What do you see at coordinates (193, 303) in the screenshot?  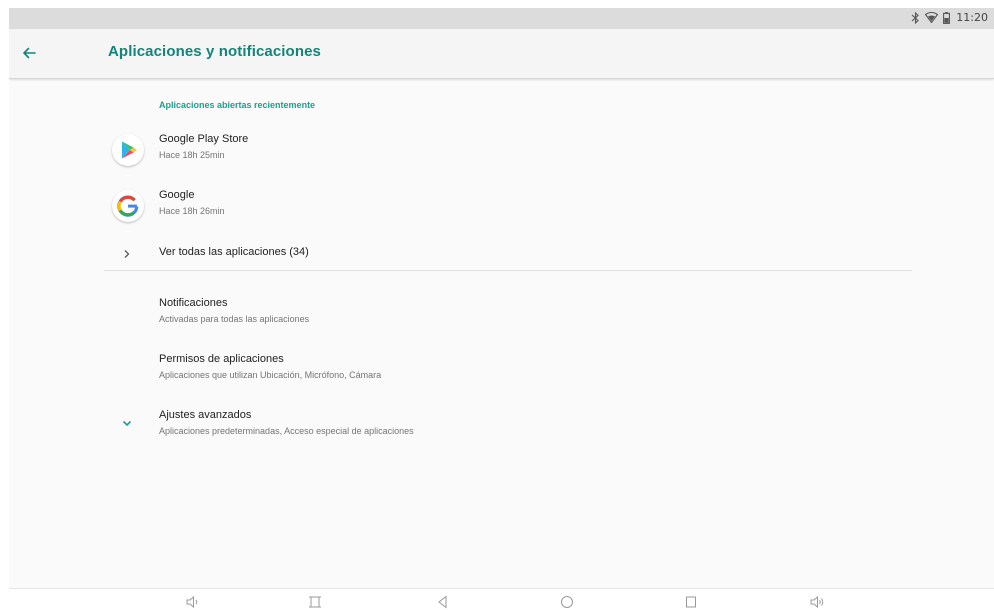 I see `settings-item-title: Notificaciones` at bounding box center [193, 303].